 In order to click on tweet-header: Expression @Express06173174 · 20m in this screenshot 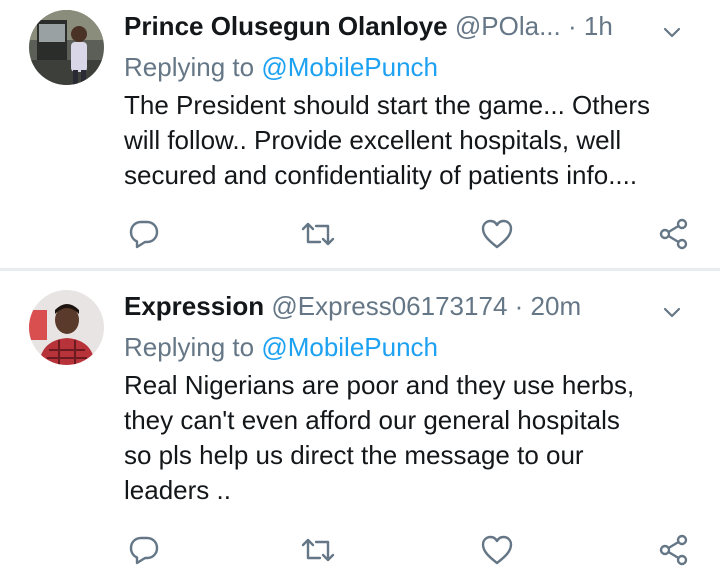, I will do `click(407, 306)`.